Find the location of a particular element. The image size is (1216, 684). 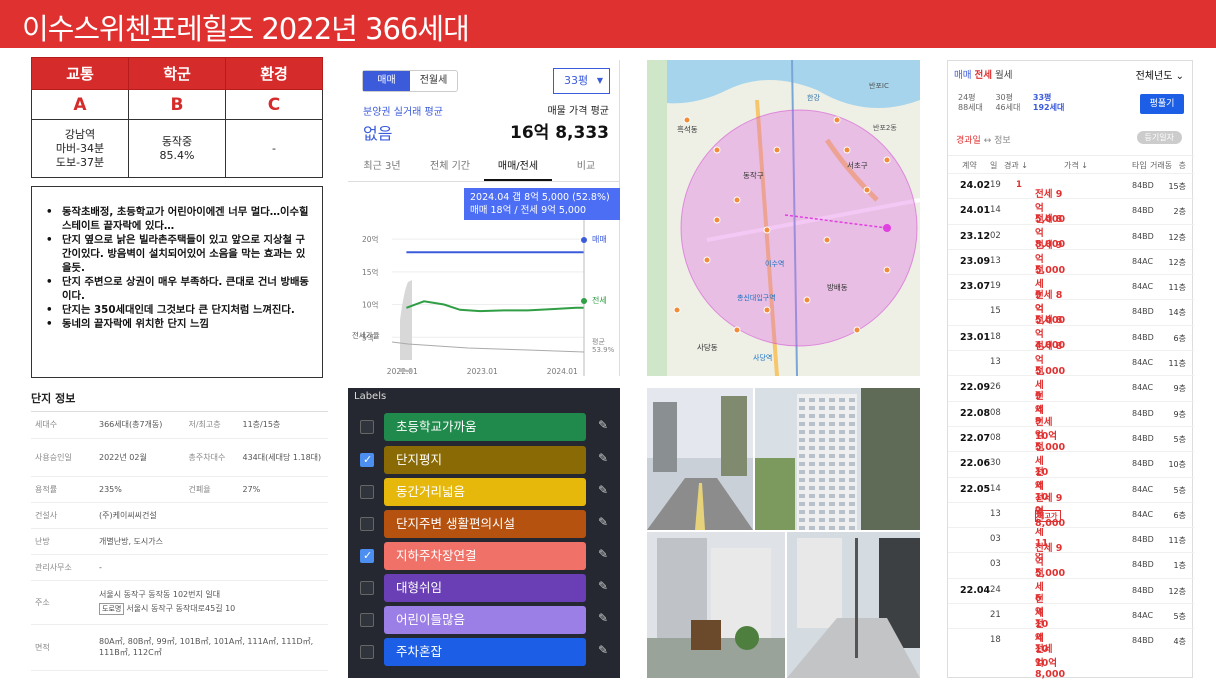

tx-table-header: 계약 일 경과 ↓ 가격 ↓ 타입 거래동 층 is located at coordinates (1071, 164).